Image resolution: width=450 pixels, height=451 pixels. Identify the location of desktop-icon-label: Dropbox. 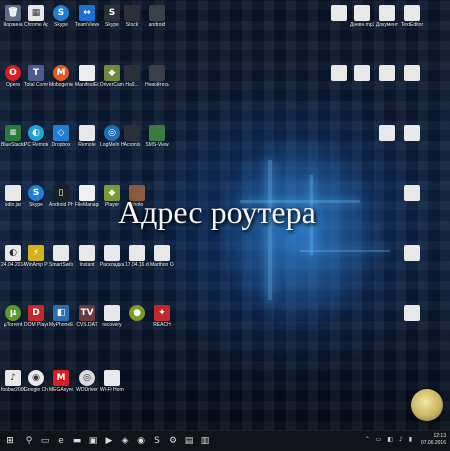
(61, 145).